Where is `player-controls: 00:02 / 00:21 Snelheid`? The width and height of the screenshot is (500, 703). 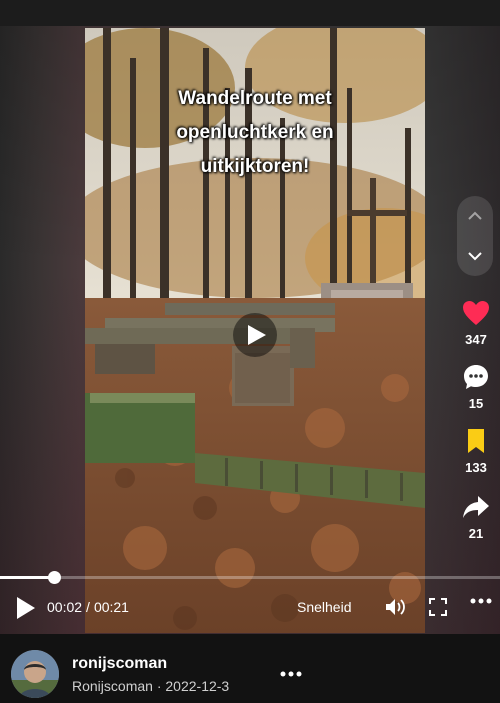
player-controls: 00:02 / 00:21 Snelheid is located at coordinates (250, 608).